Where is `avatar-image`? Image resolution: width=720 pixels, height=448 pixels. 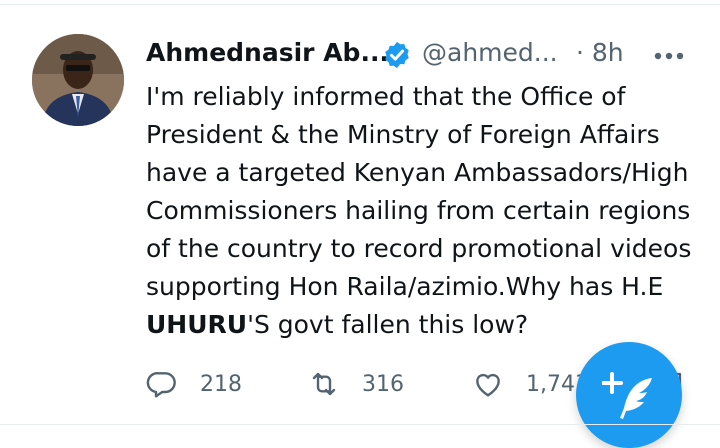
avatar-image is located at coordinates (78, 80).